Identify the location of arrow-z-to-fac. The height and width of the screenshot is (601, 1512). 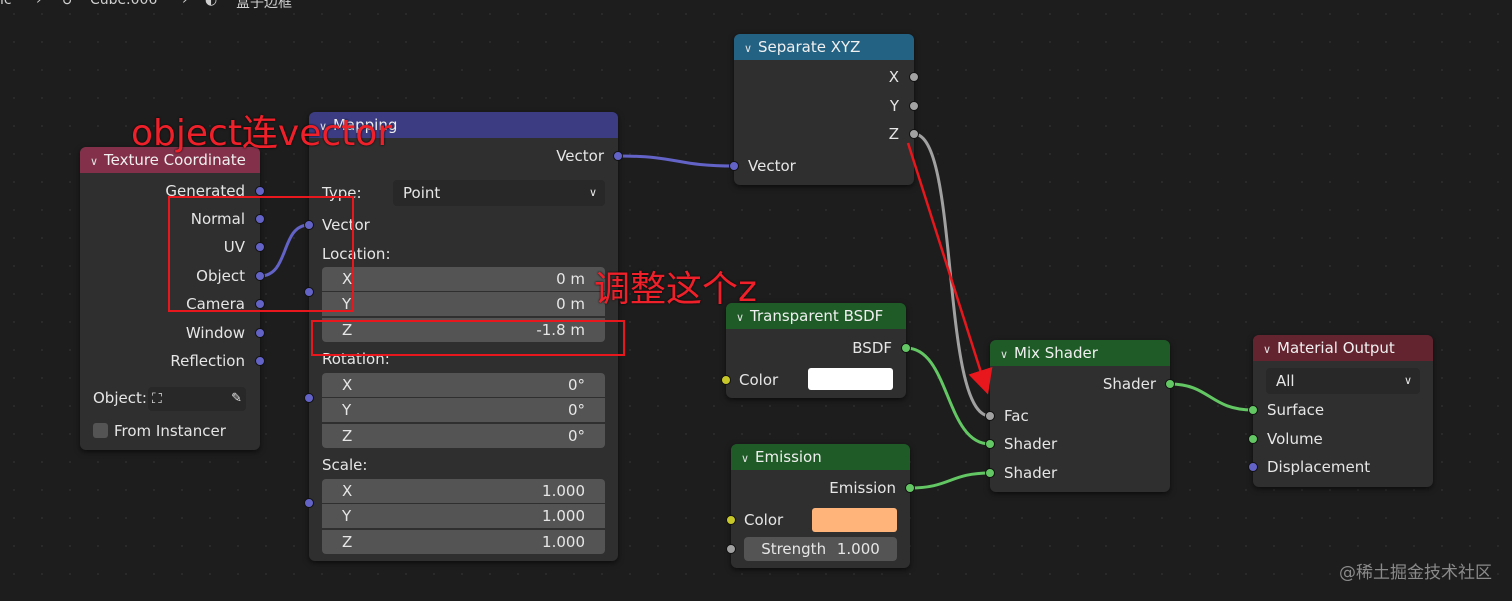
(949, 268).